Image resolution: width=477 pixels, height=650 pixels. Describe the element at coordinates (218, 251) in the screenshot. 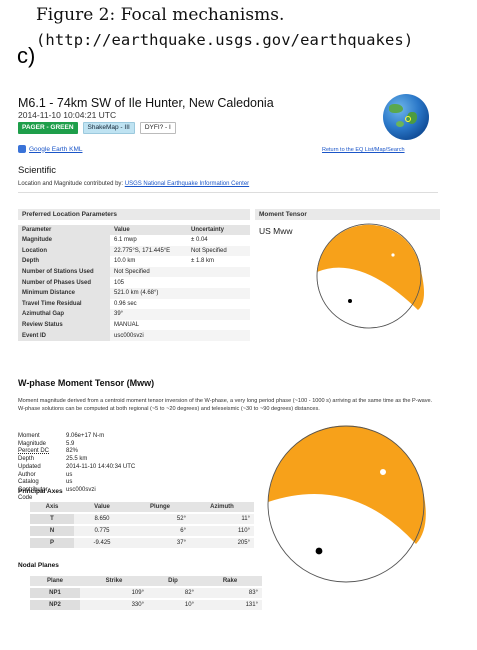

I see `param-uncertainty: Not Specified` at that location.